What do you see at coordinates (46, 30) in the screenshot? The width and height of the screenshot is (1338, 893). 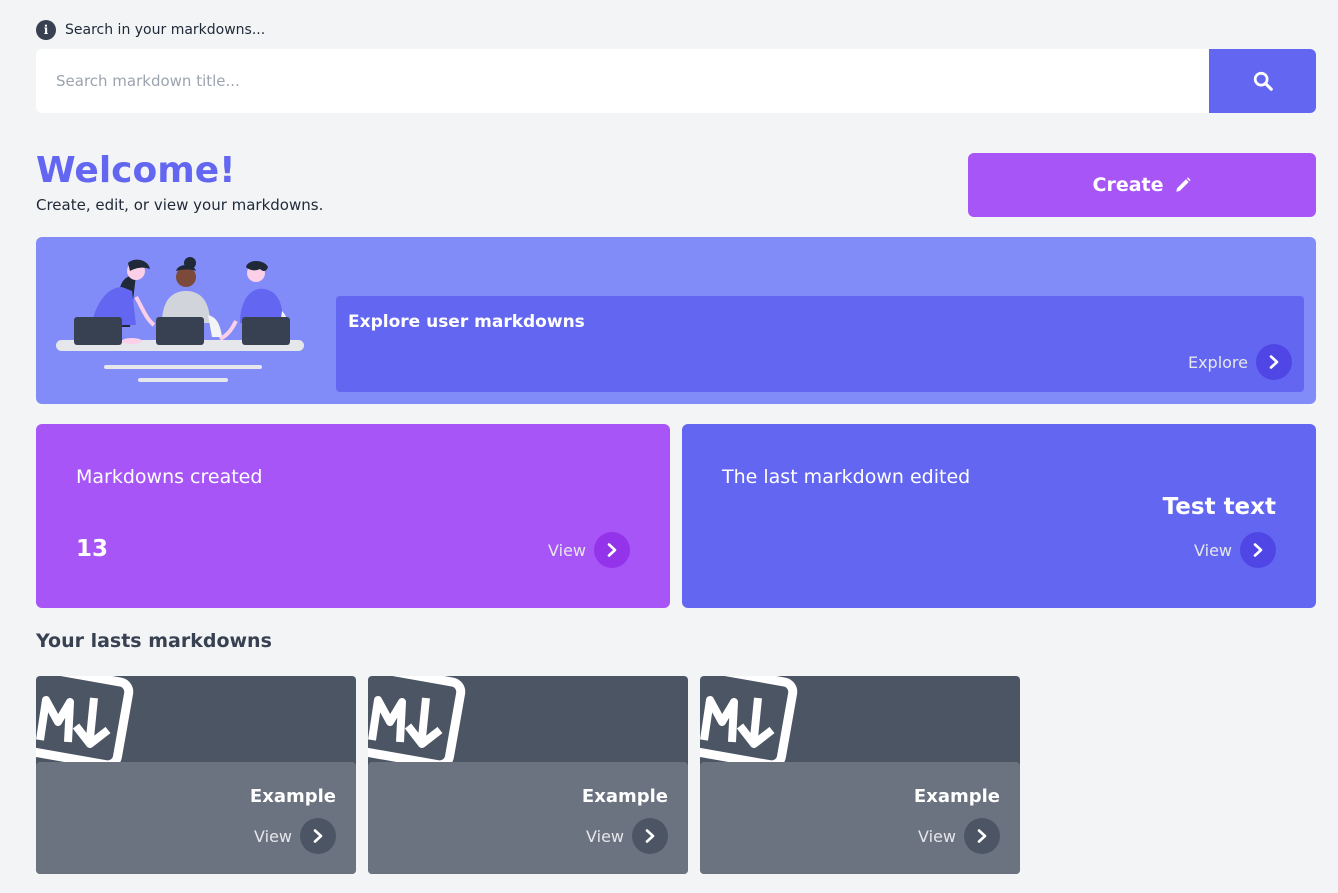 I see `info-icon: i` at bounding box center [46, 30].